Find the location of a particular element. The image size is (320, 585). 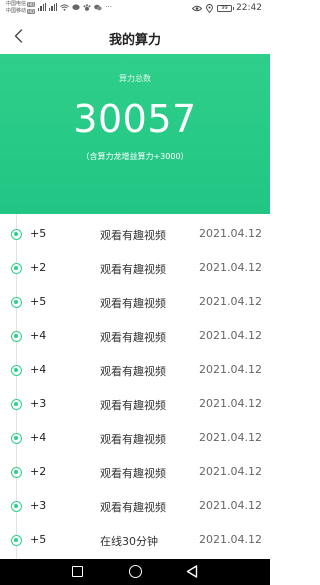

total-note: （含算力龙增益算力+3000） is located at coordinates (135, 156).